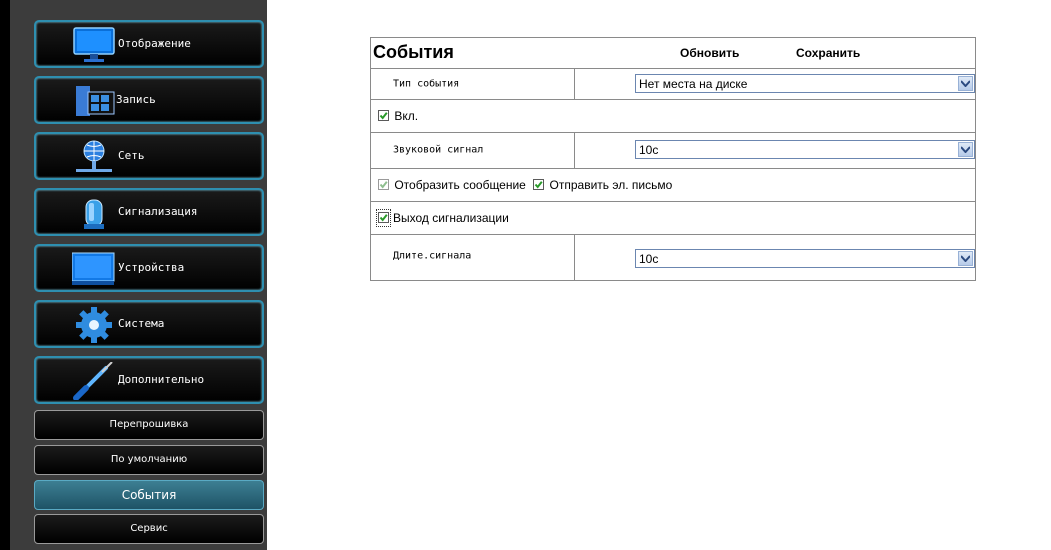 Image resolution: width=1051 pixels, height=550 pixels. I want to click on nav-advanced-label: Дополнительно, so click(161, 379).